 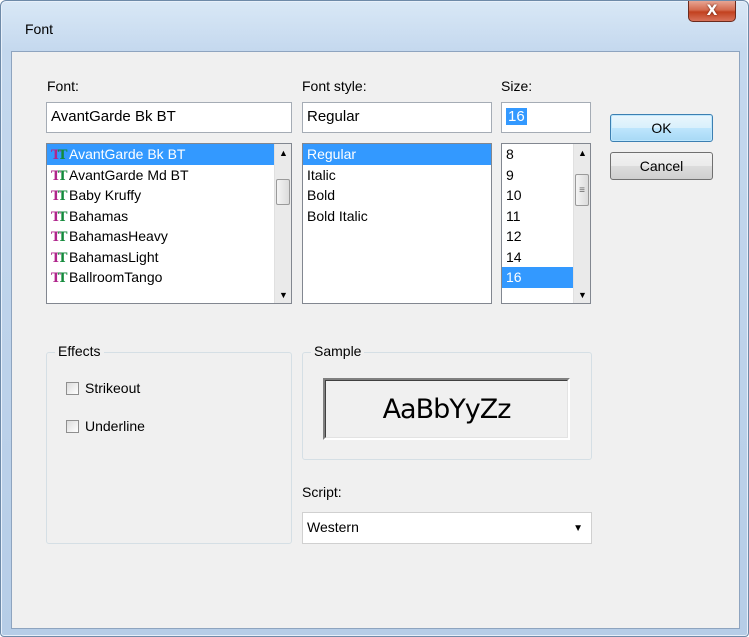 I want to click on size-list-item-label: 9, so click(x=510, y=174).